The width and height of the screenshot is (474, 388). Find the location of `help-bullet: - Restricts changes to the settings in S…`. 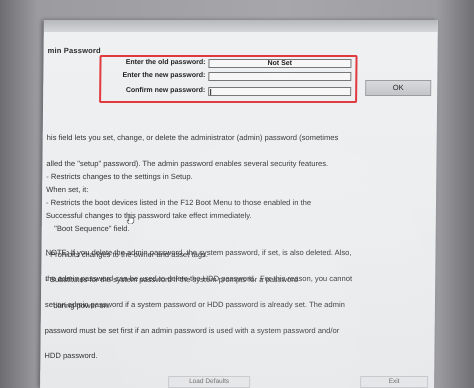

help-bullet: - Restricts changes to the settings in S… is located at coordinates (119, 177).